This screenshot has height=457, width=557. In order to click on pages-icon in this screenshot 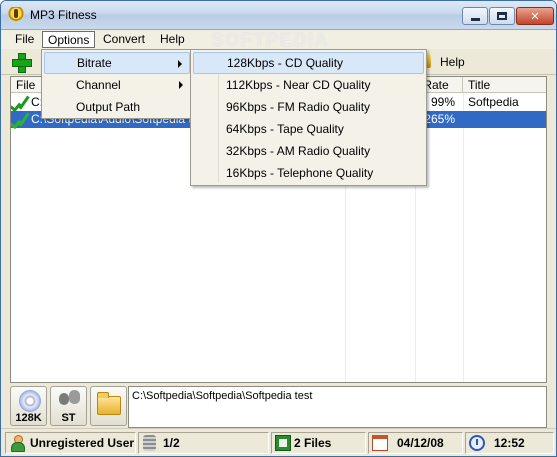, I will do `click(149, 443)`.